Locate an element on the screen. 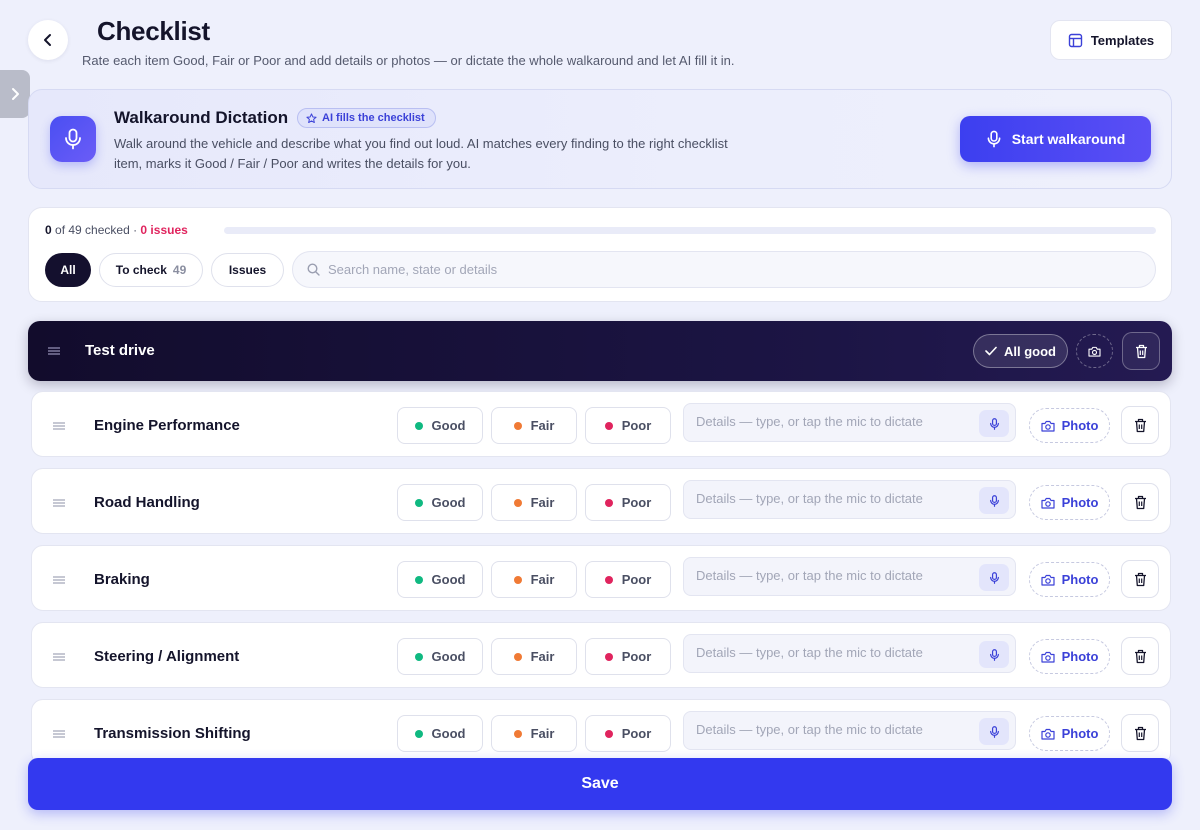 This screenshot has height=830, width=1200. search-input is located at coordinates (728, 269).